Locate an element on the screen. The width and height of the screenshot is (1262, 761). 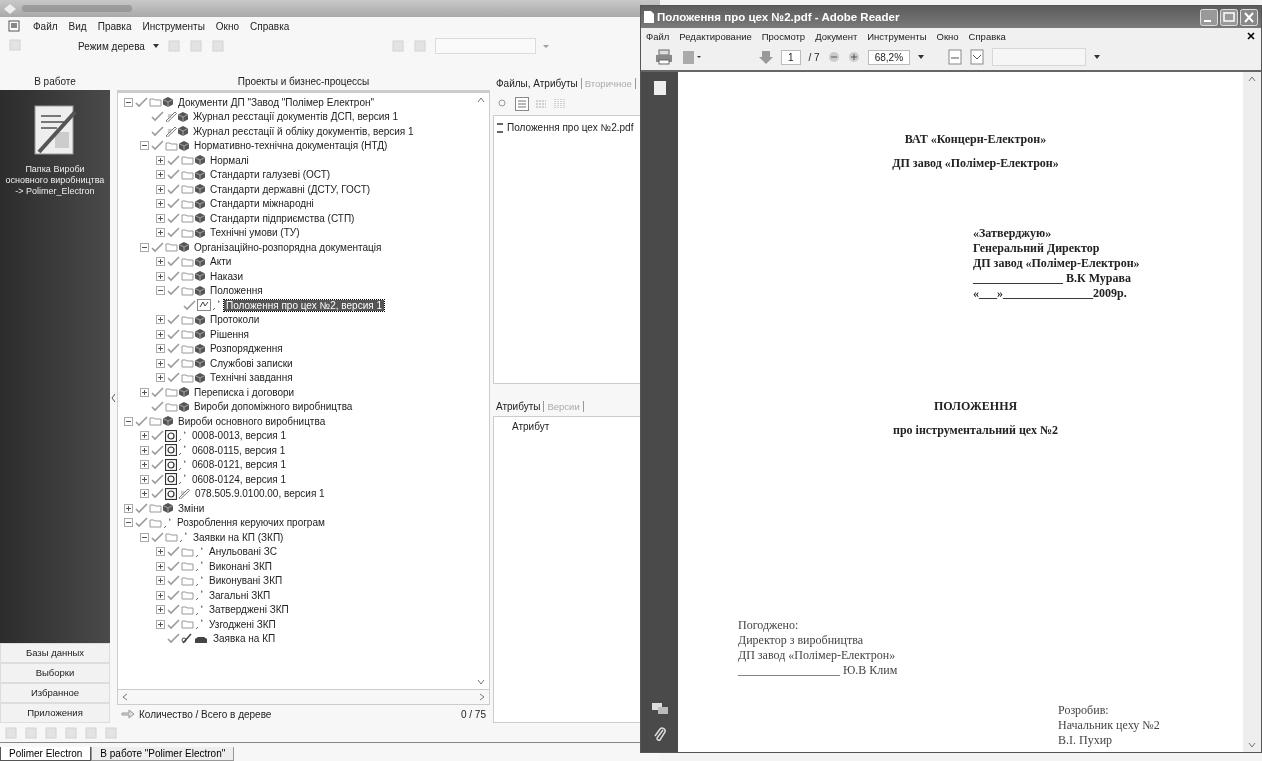
taskbar-tab: Polimer Electron is located at coordinates (46, 754).